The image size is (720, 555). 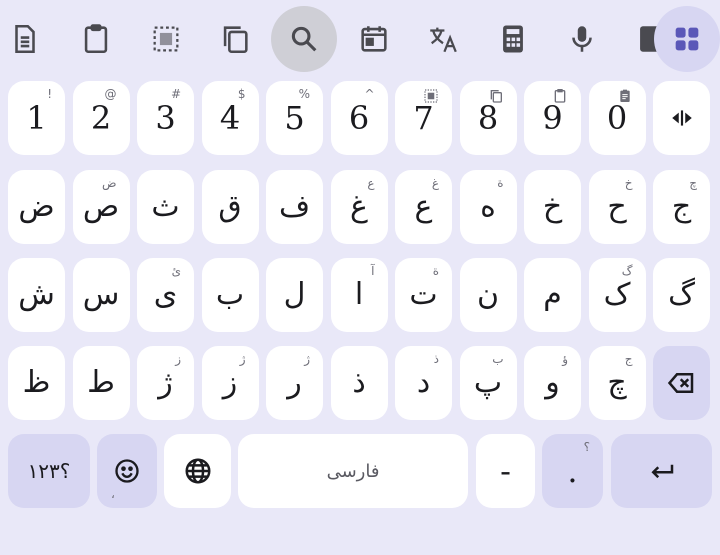 I want to click on key-label: ج, so click(x=681, y=206).